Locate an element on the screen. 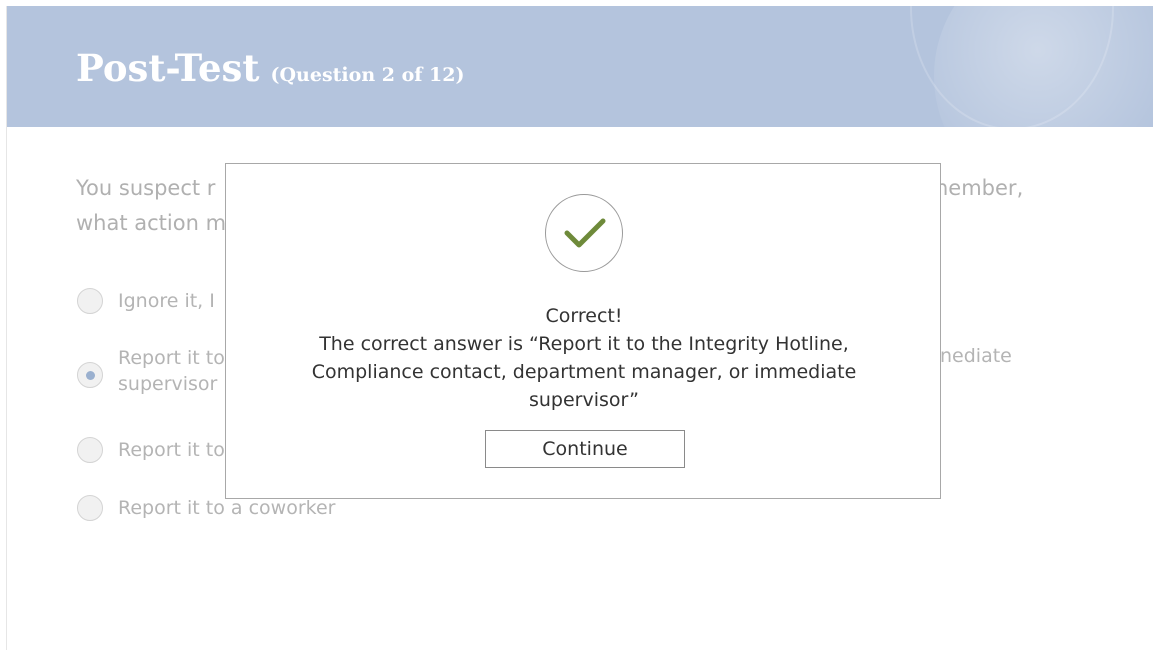  choice-label-line-1: Report it to is located at coordinates (171, 358).